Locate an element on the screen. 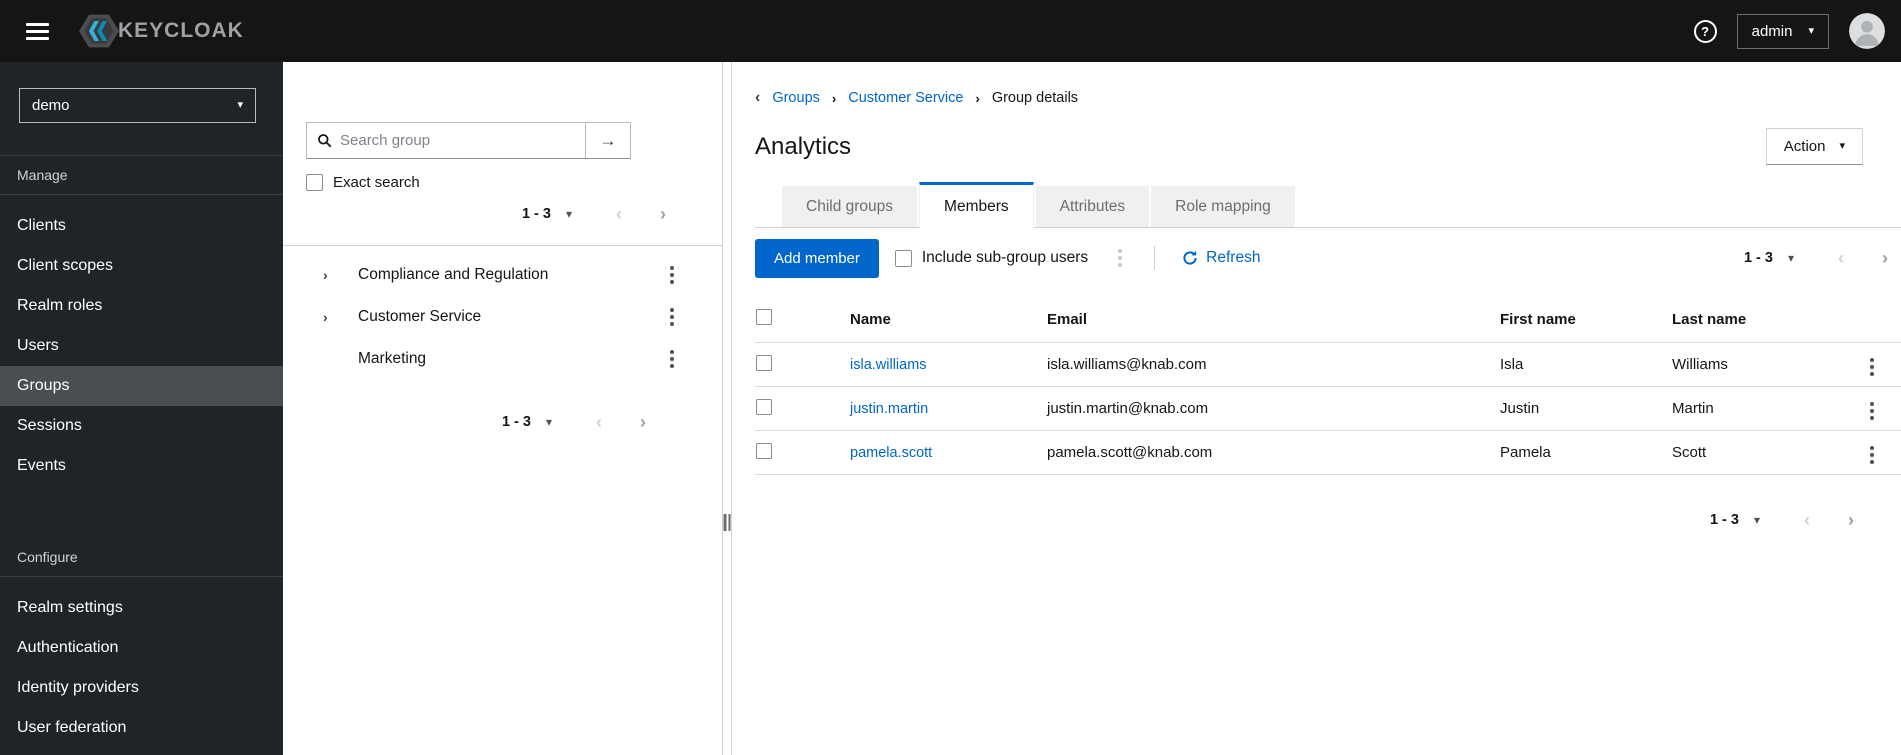  members-pagination-bottom: 1 - 3 ▾ ‹ › is located at coordinates (1304, 520).